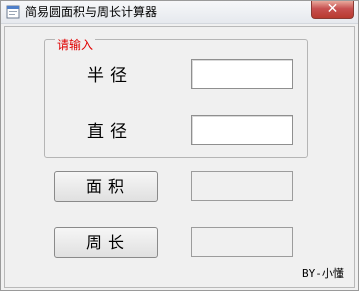 Image resolution: width=359 pixels, height=291 pixels. I want to click on radius-input, so click(242, 74).